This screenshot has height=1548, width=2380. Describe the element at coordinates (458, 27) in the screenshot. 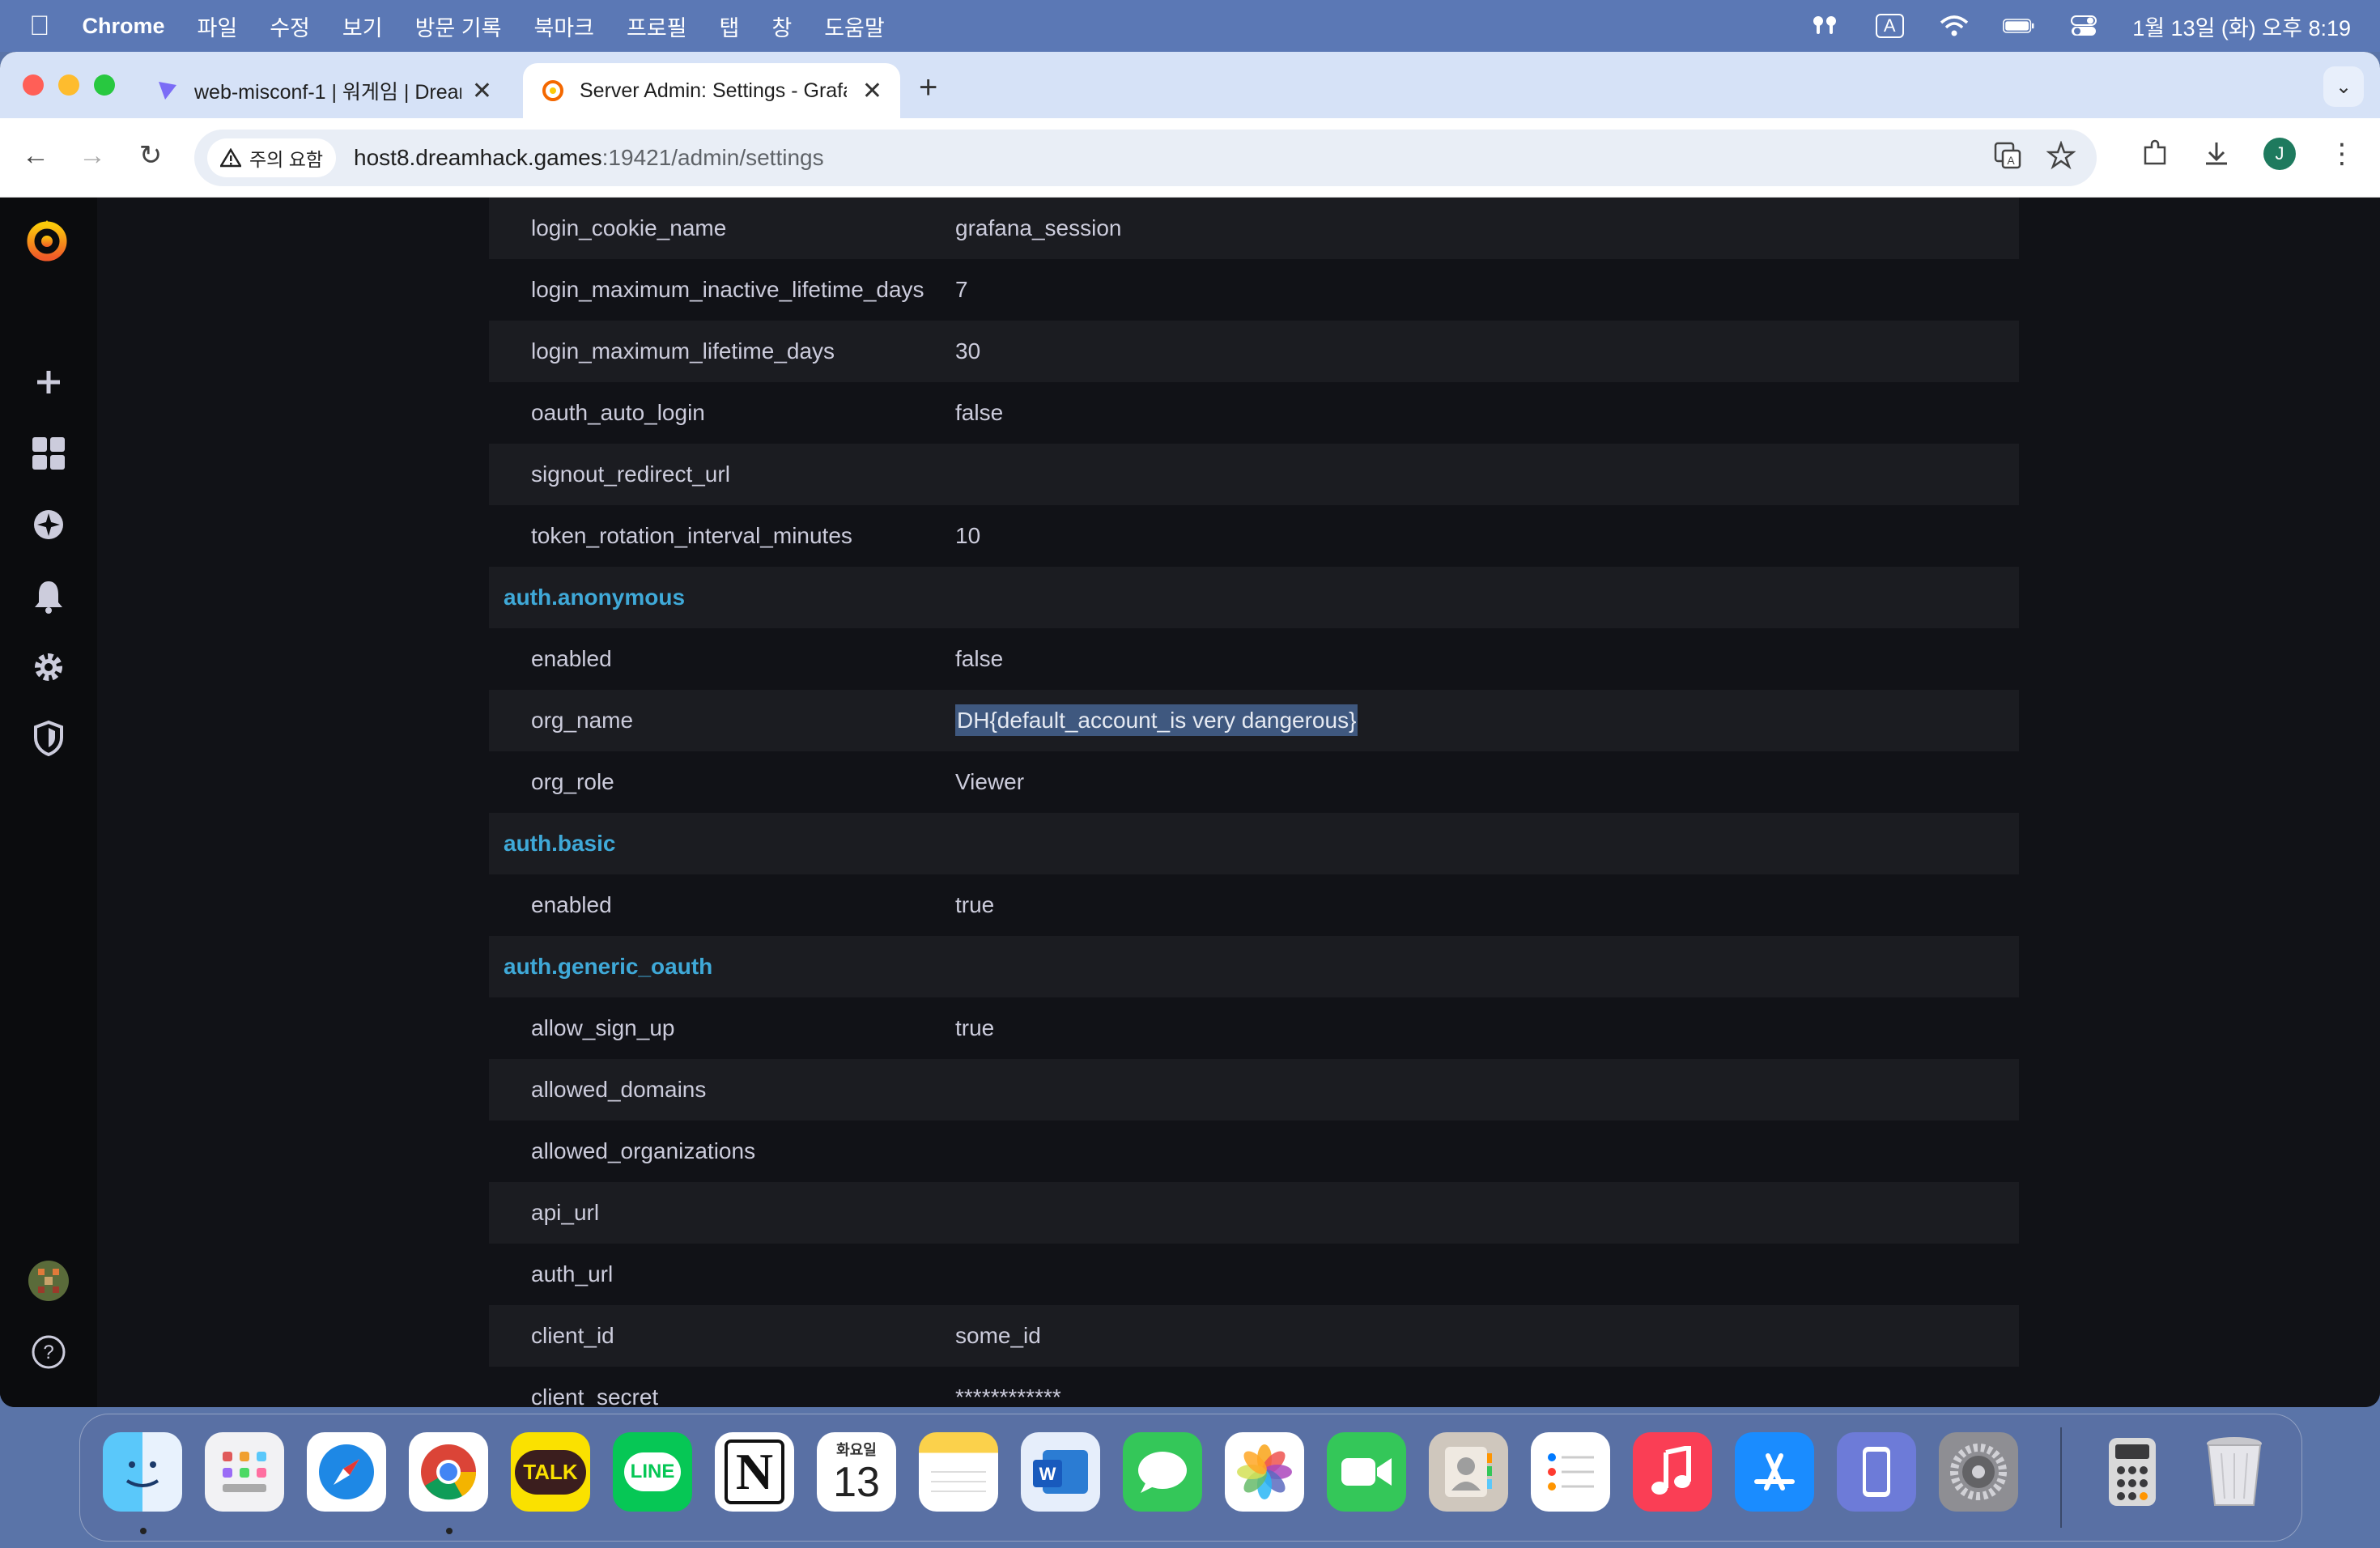

I see `menu-history: 방문 기록` at that location.